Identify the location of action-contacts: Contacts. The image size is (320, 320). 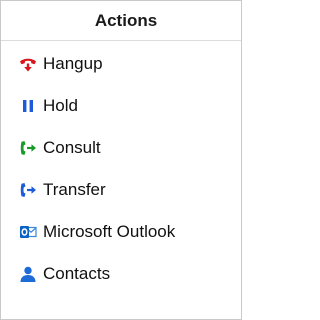
(121, 274).